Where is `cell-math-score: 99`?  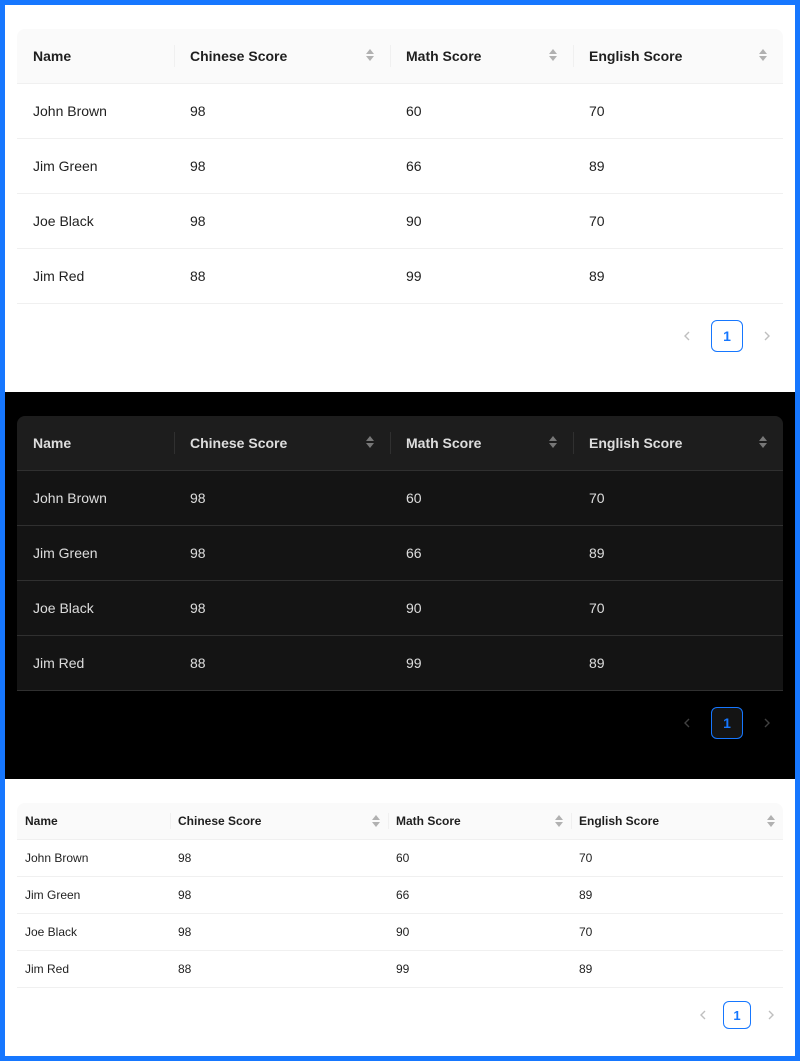
cell-math-score: 99 is located at coordinates (479, 969).